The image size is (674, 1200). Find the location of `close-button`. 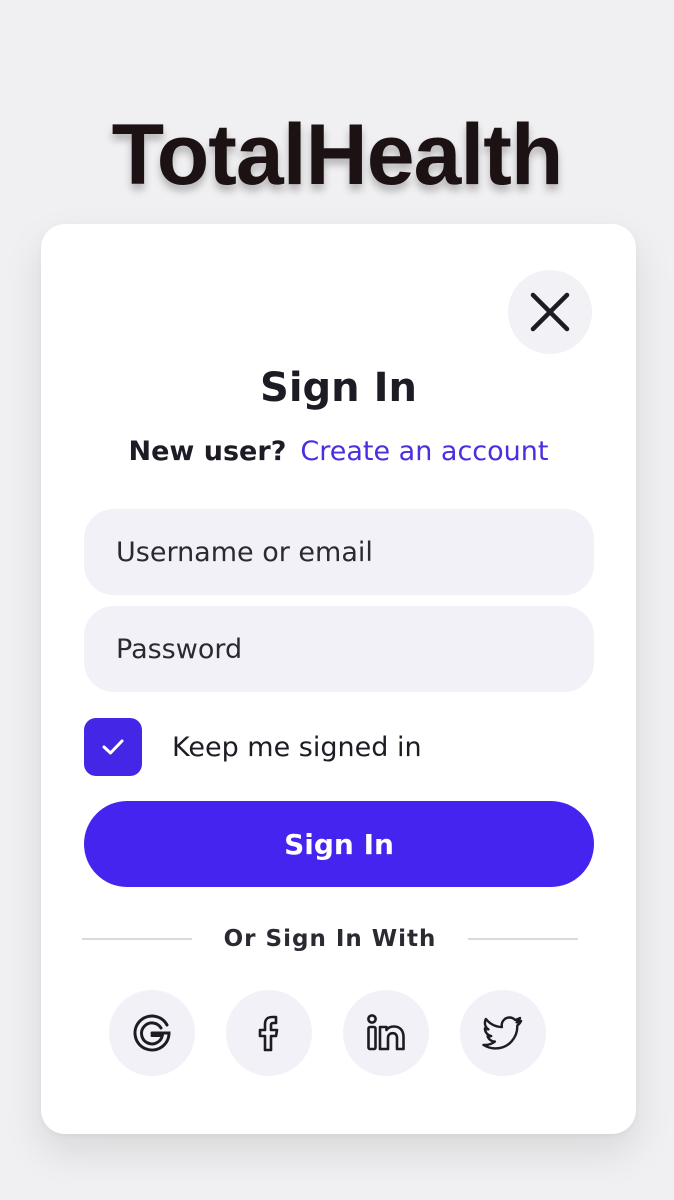

close-button is located at coordinates (550, 312).